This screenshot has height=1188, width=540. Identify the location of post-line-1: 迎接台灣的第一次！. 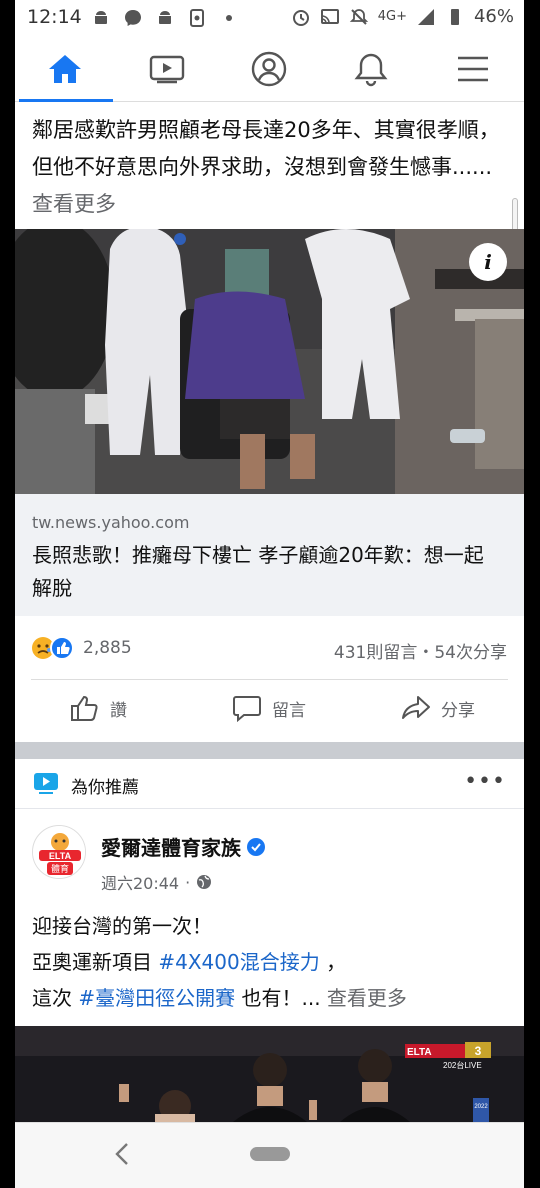
(122, 926).